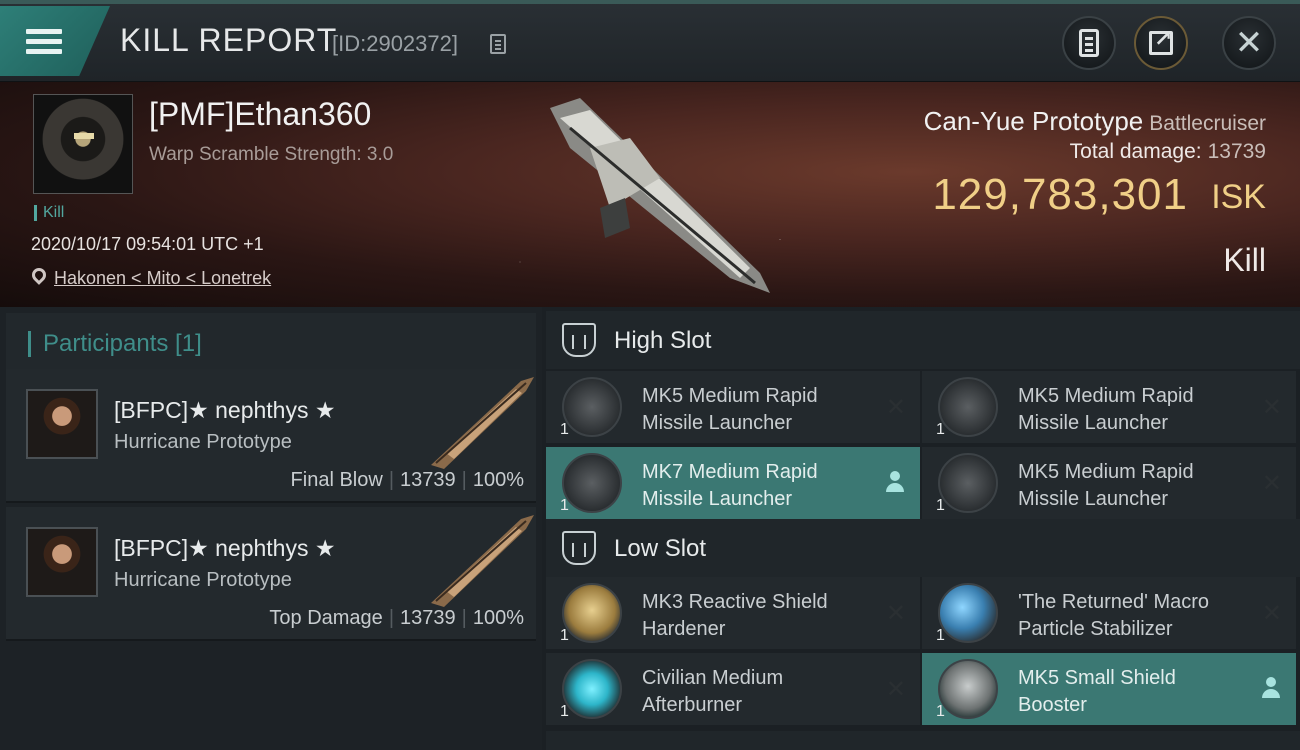 The height and width of the screenshot is (750, 1300). Describe the element at coordinates (660, 548) in the screenshot. I see `low-slot-title: Low Slot` at that location.